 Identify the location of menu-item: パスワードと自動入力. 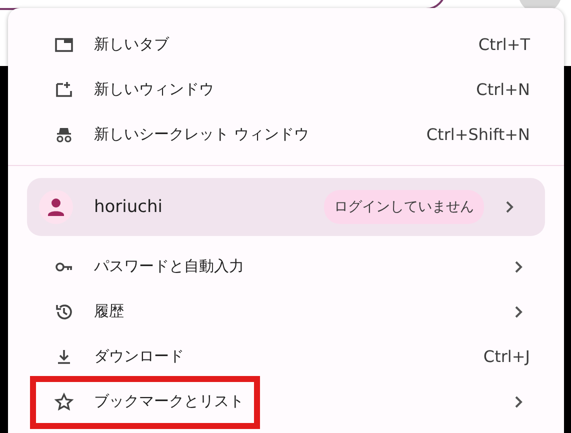
(300, 266).